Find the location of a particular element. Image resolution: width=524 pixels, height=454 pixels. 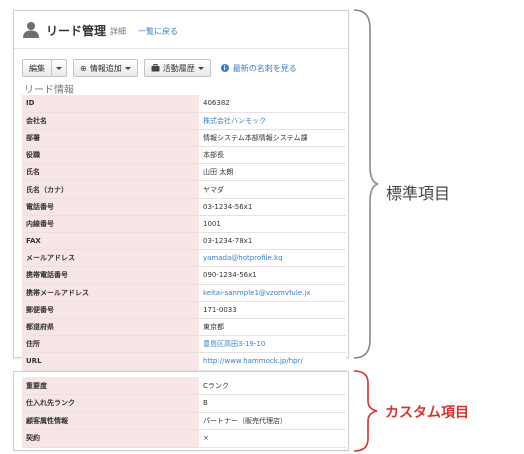

header-divider is located at coordinates (181, 48).